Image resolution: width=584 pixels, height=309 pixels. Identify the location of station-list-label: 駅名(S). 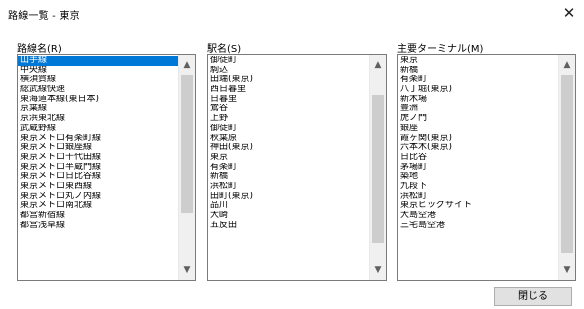
(224, 49).